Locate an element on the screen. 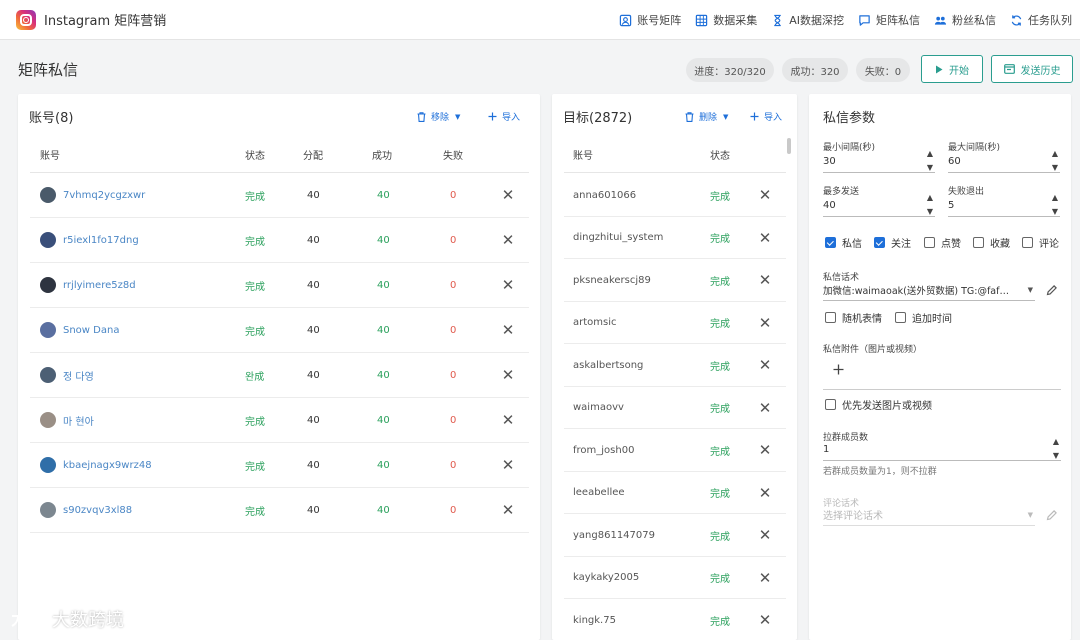 This screenshot has width=1080, height=640. add-attachment-icon is located at coordinates (838, 369).